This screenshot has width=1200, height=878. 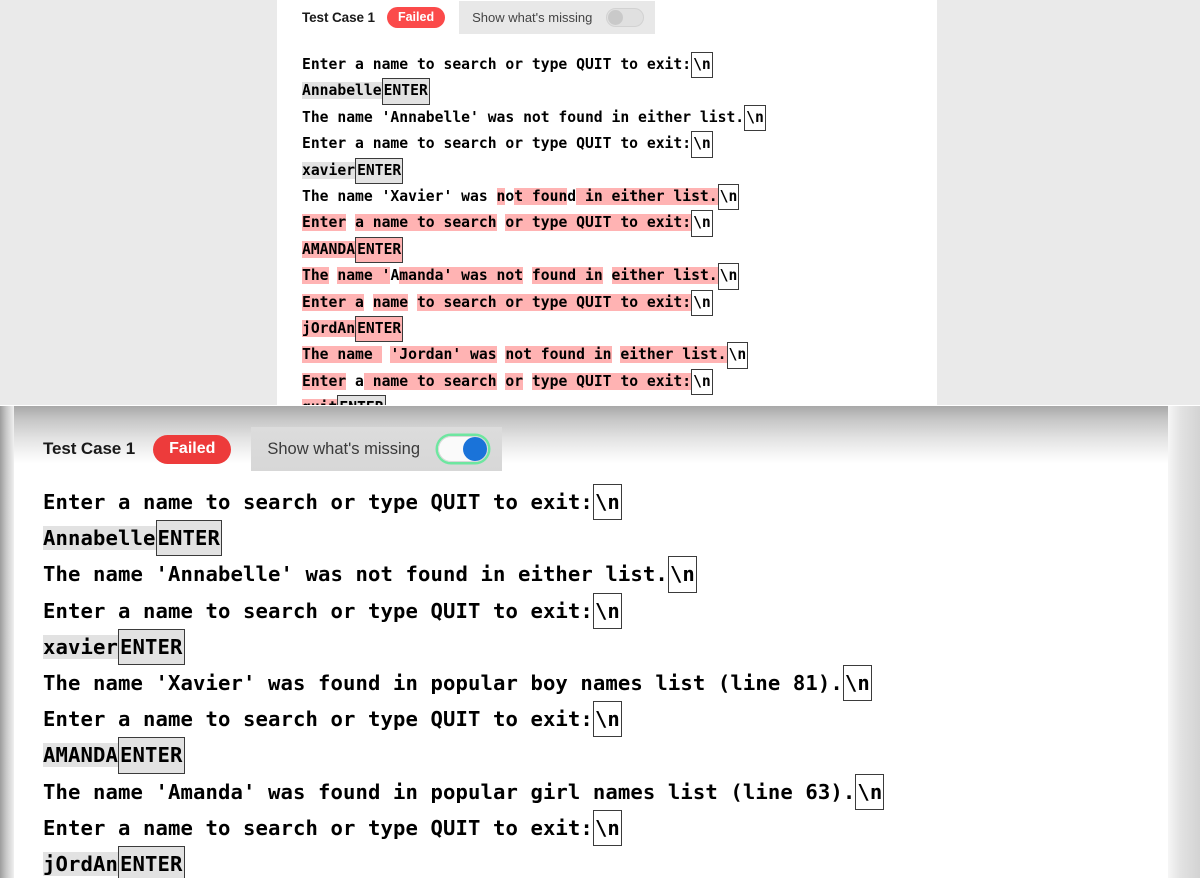 I want to click on missing-text-highlight: or, so click(x=514, y=381).